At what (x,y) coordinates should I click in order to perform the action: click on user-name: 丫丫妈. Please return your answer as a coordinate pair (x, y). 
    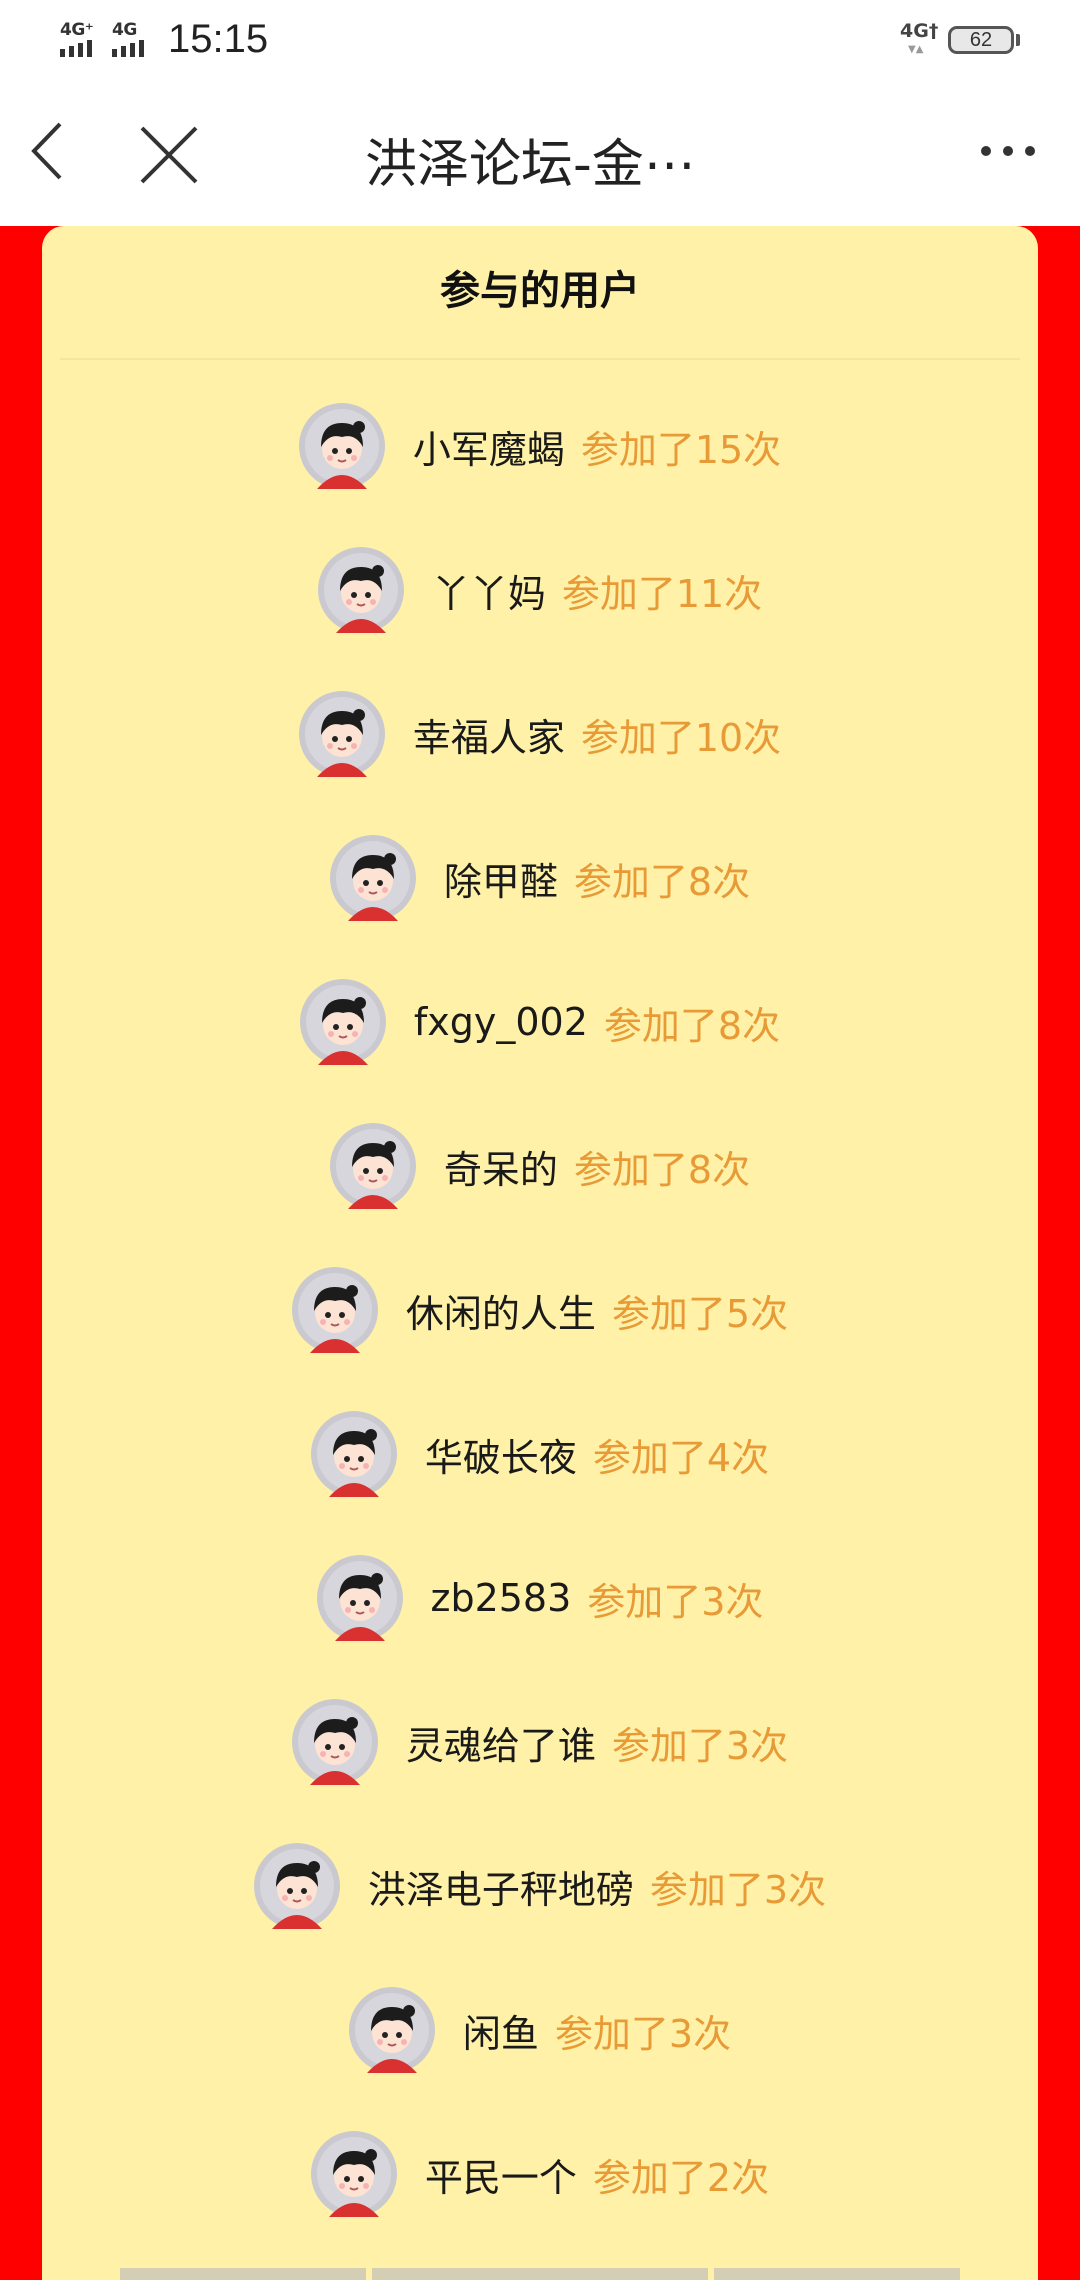
    Looking at the image, I should click on (489, 590).